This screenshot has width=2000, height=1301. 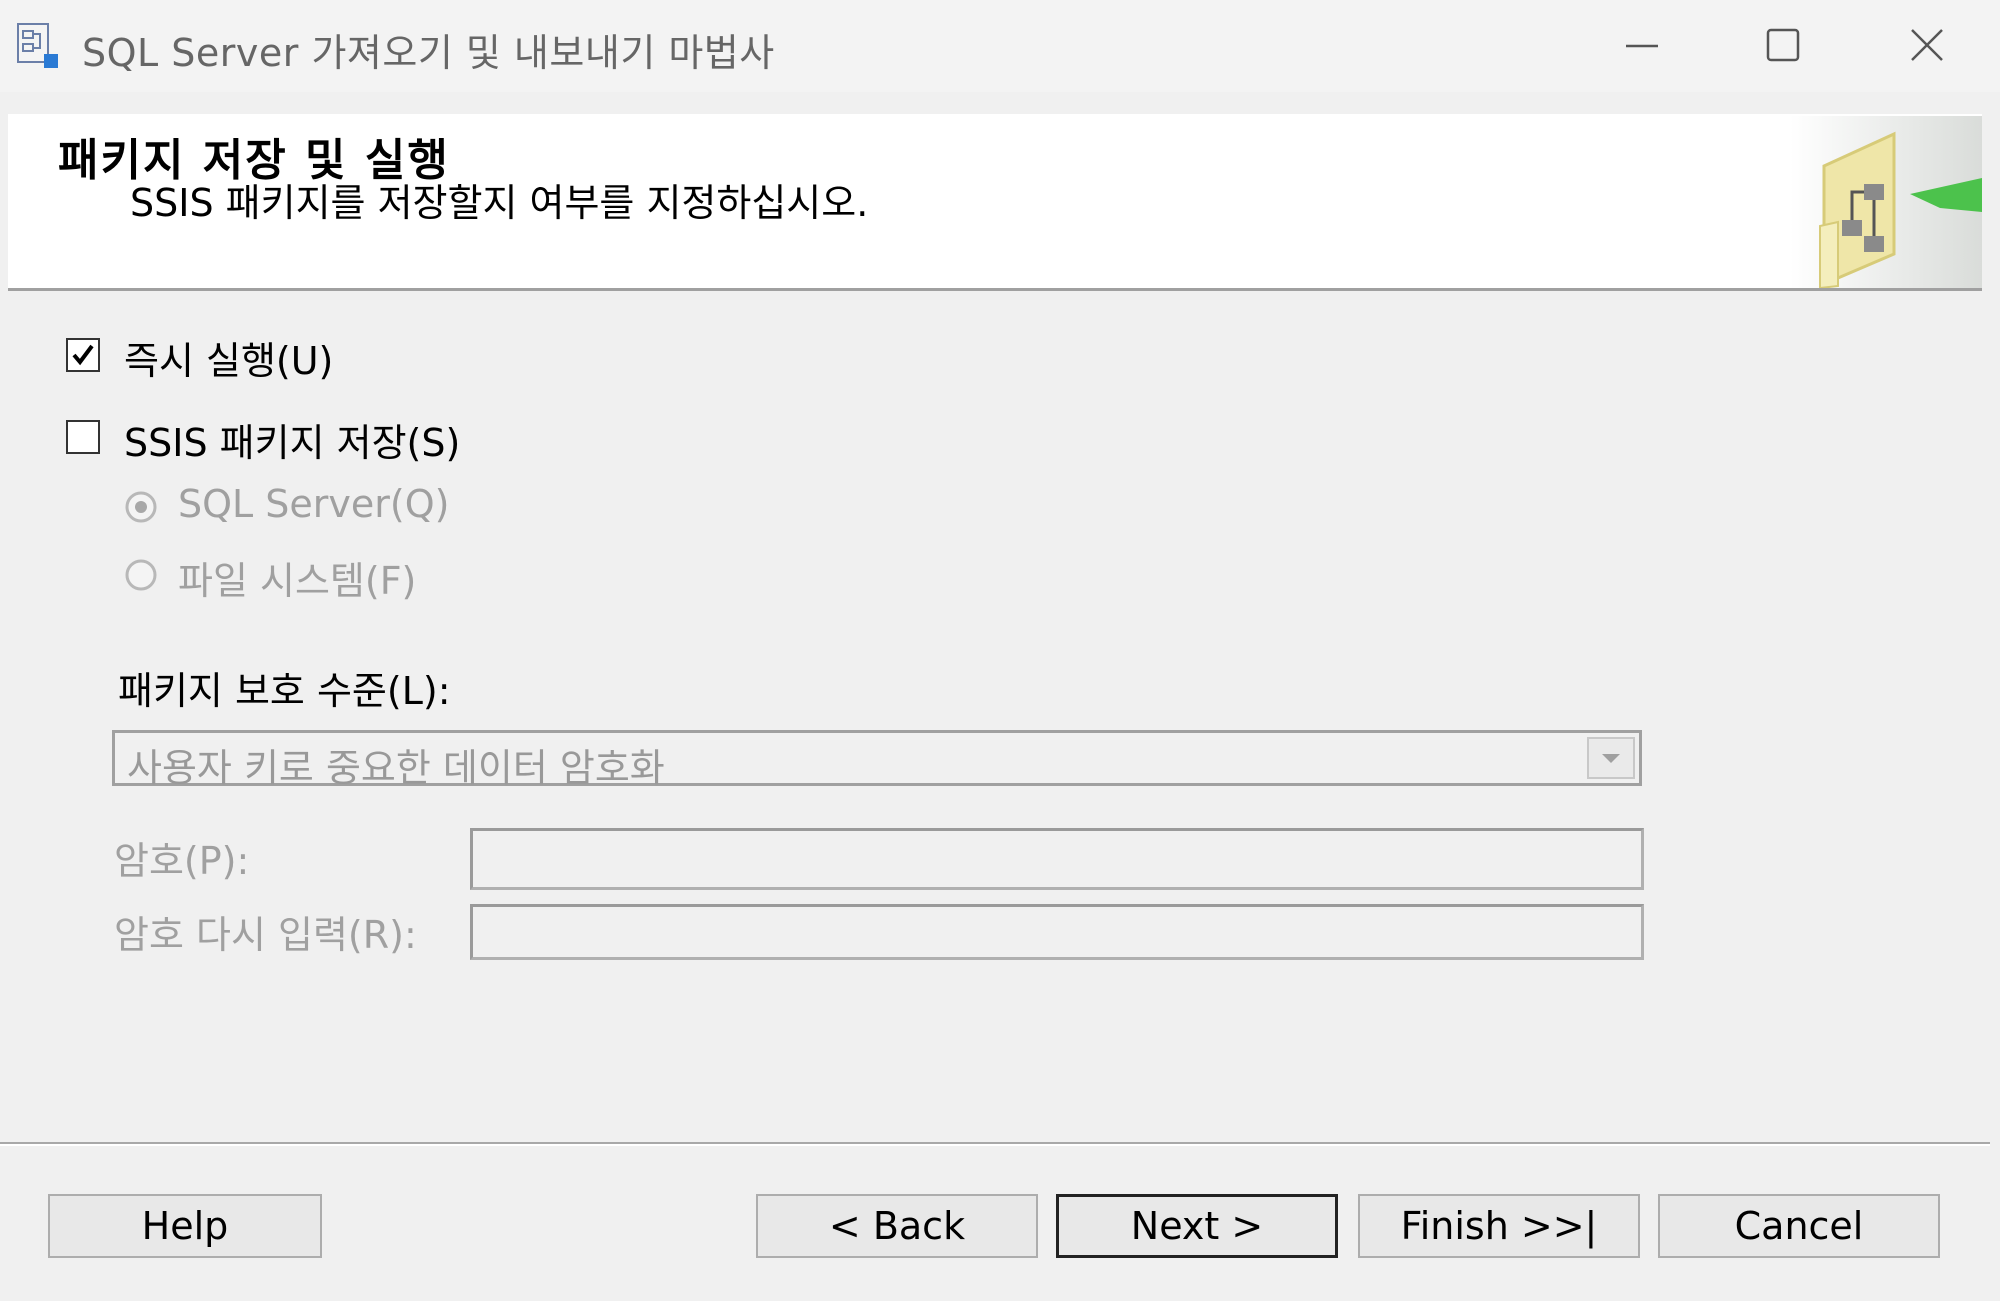 What do you see at coordinates (185, 1226) in the screenshot?
I see `help-button: Help` at bounding box center [185, 1226].